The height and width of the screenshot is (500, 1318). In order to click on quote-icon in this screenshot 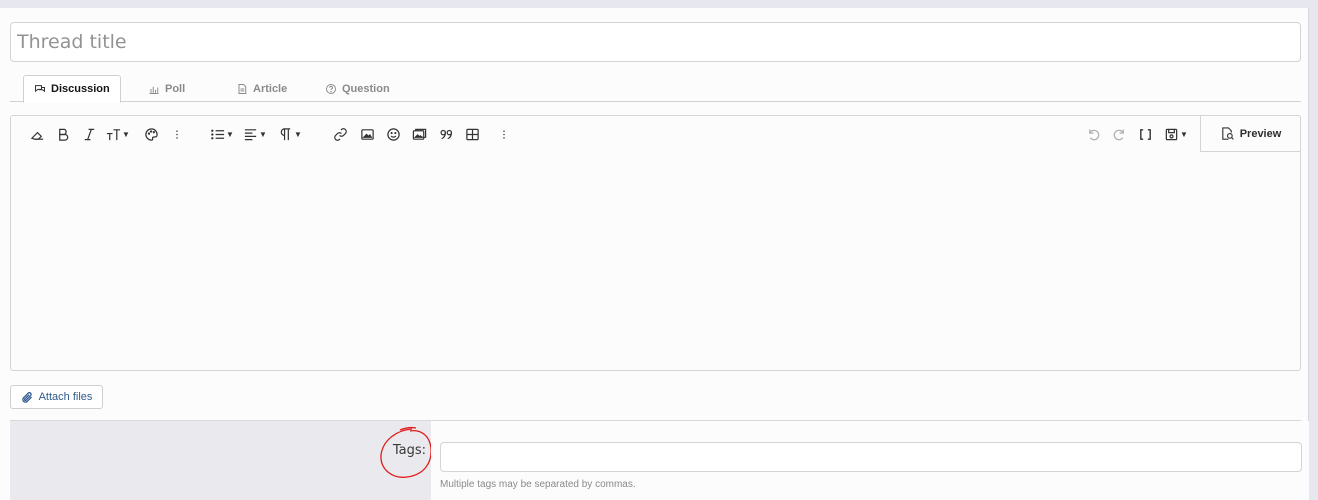, I will do `click(445, 134)`.